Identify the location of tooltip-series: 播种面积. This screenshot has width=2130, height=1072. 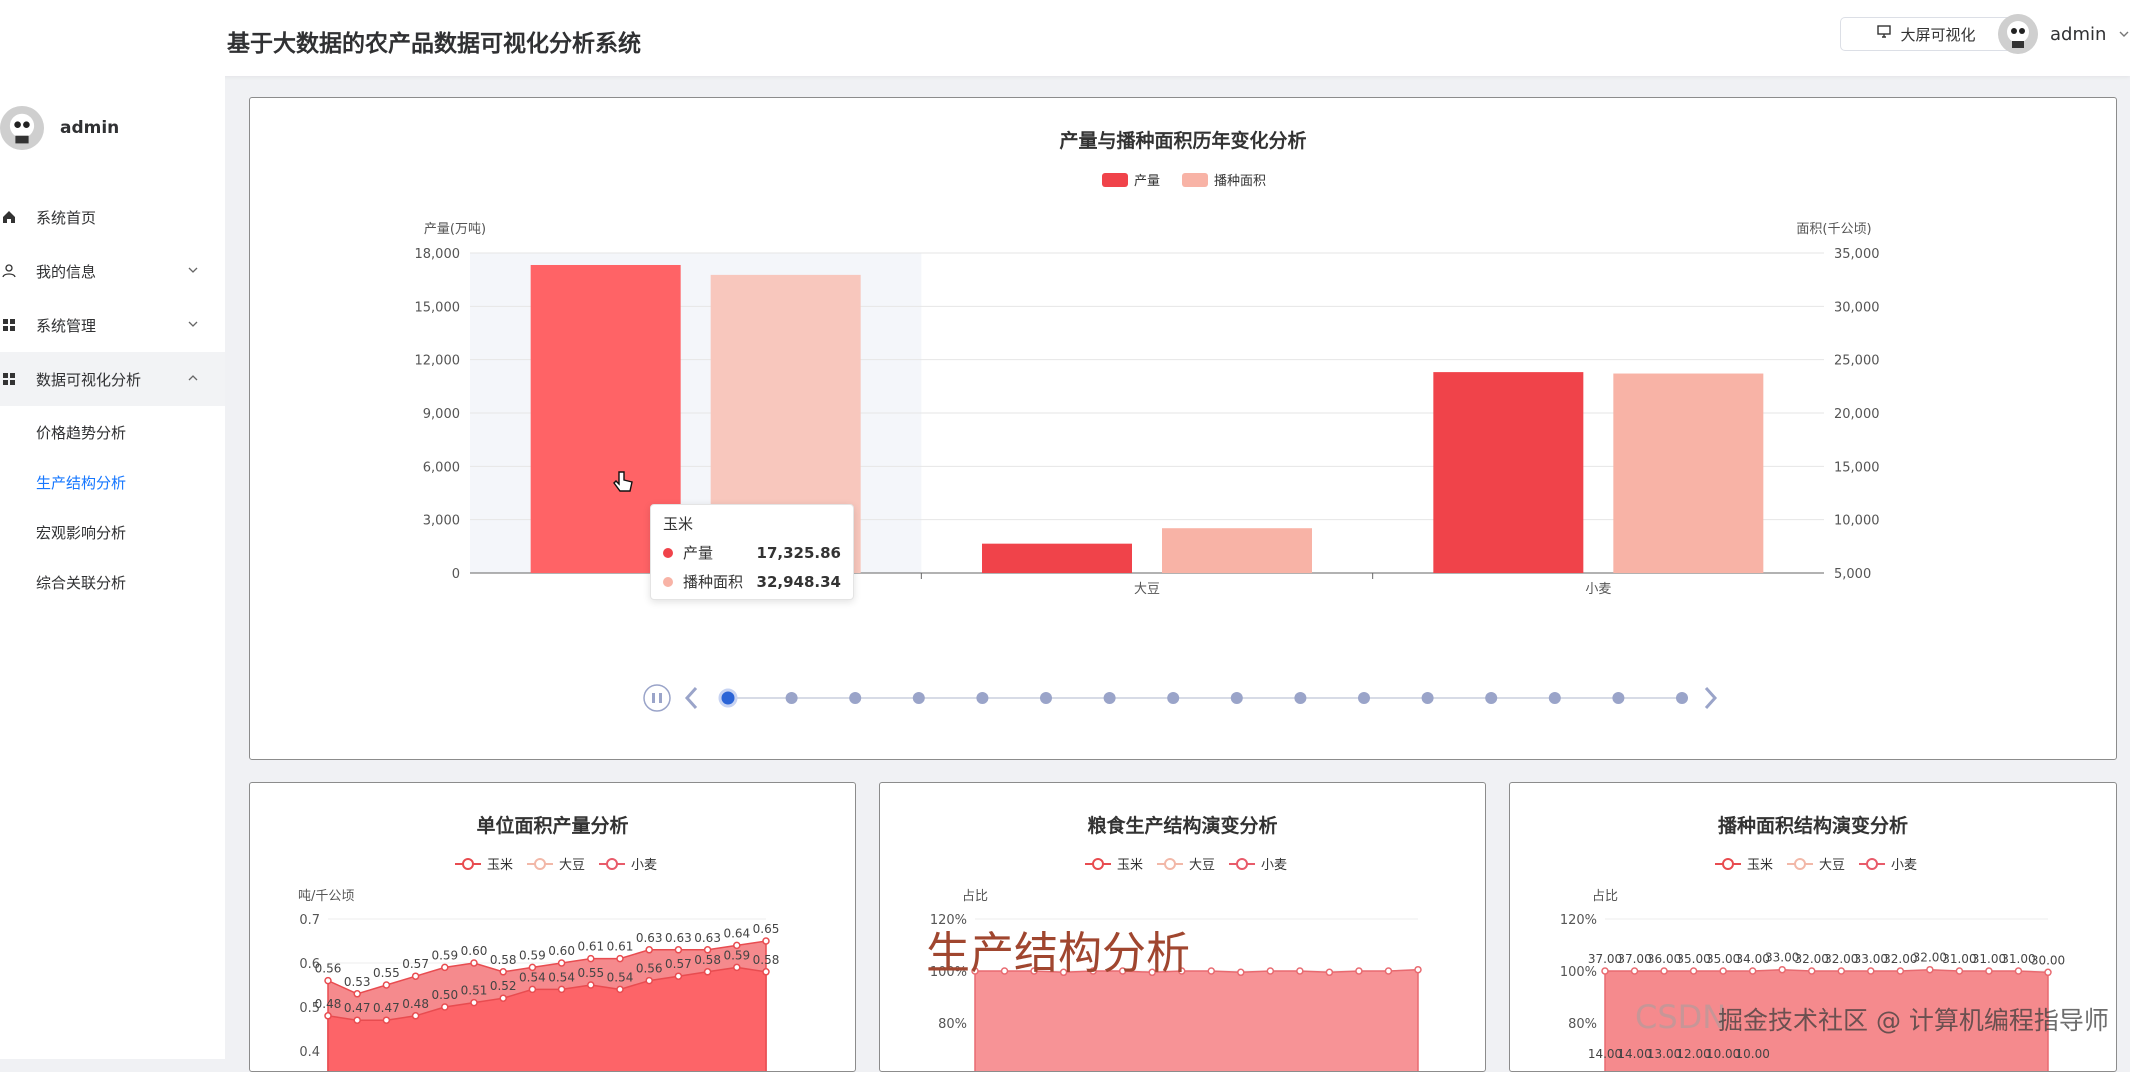
(713, 582).